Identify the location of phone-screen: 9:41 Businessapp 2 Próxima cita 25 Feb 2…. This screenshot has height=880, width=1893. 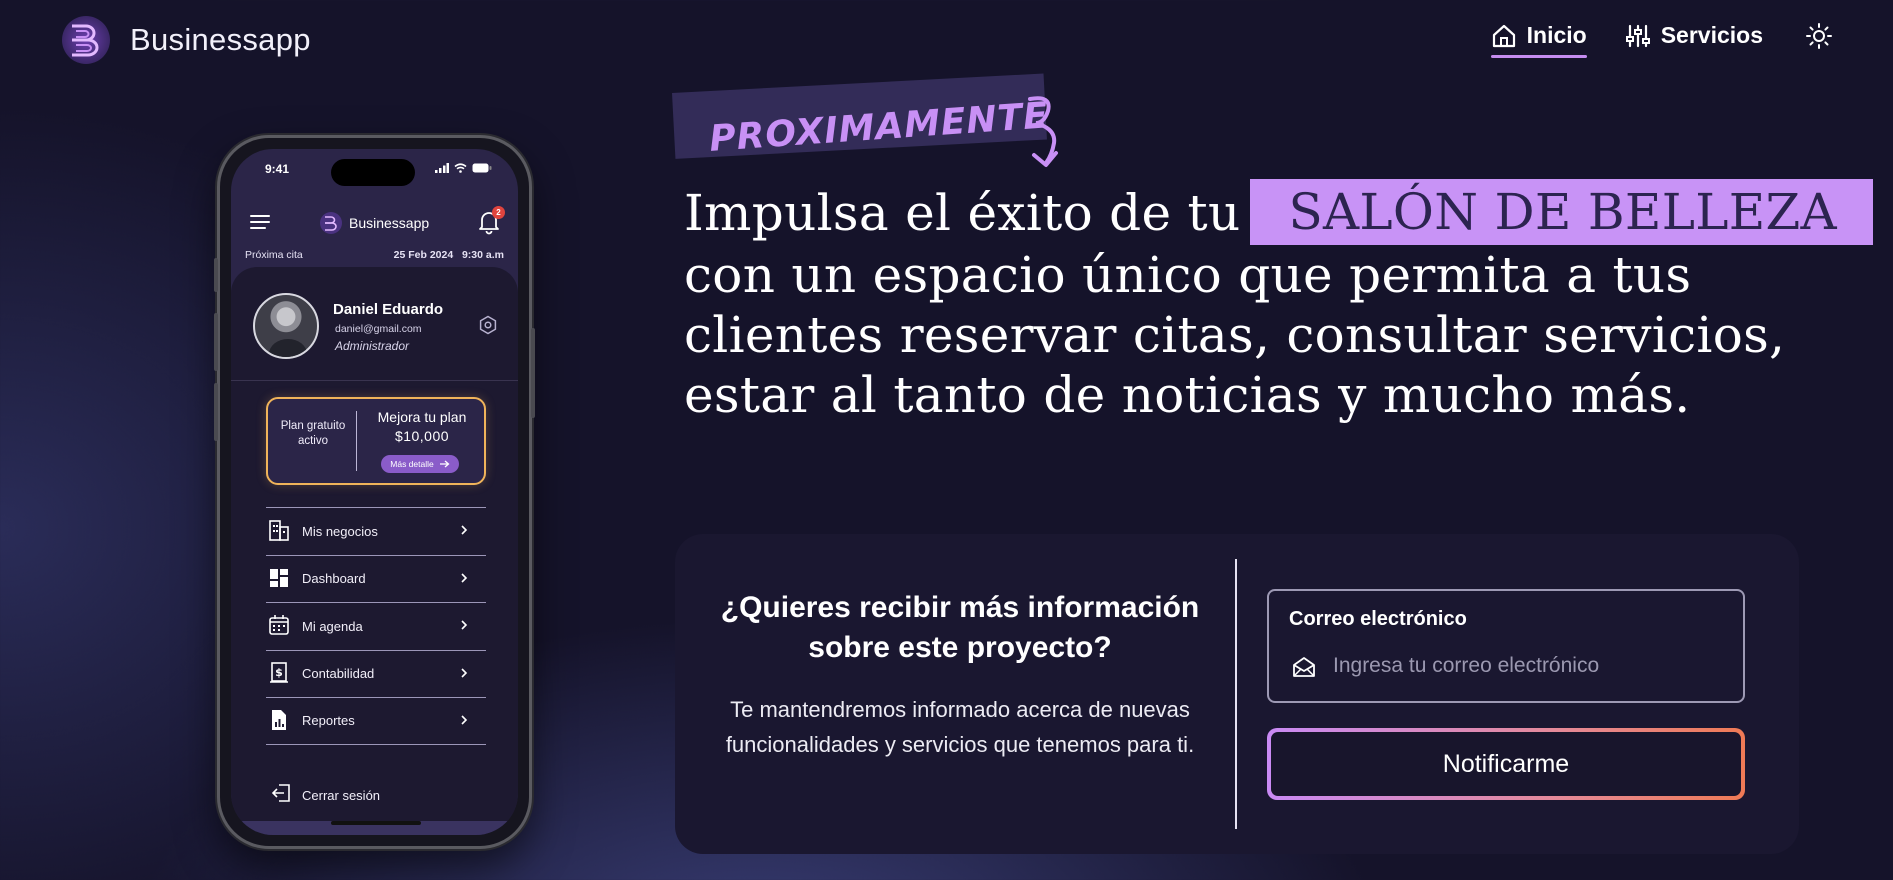
(374, 492).